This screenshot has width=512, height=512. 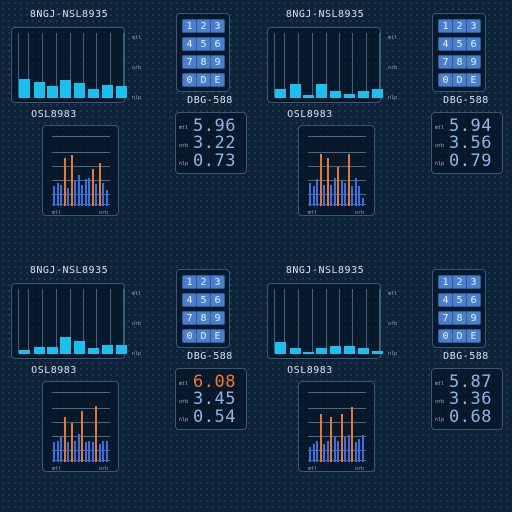 What do you see at coordinates (214, 143) in the screenshot?
I see `readout-value: 3.22` at bounding box center [214, 143].